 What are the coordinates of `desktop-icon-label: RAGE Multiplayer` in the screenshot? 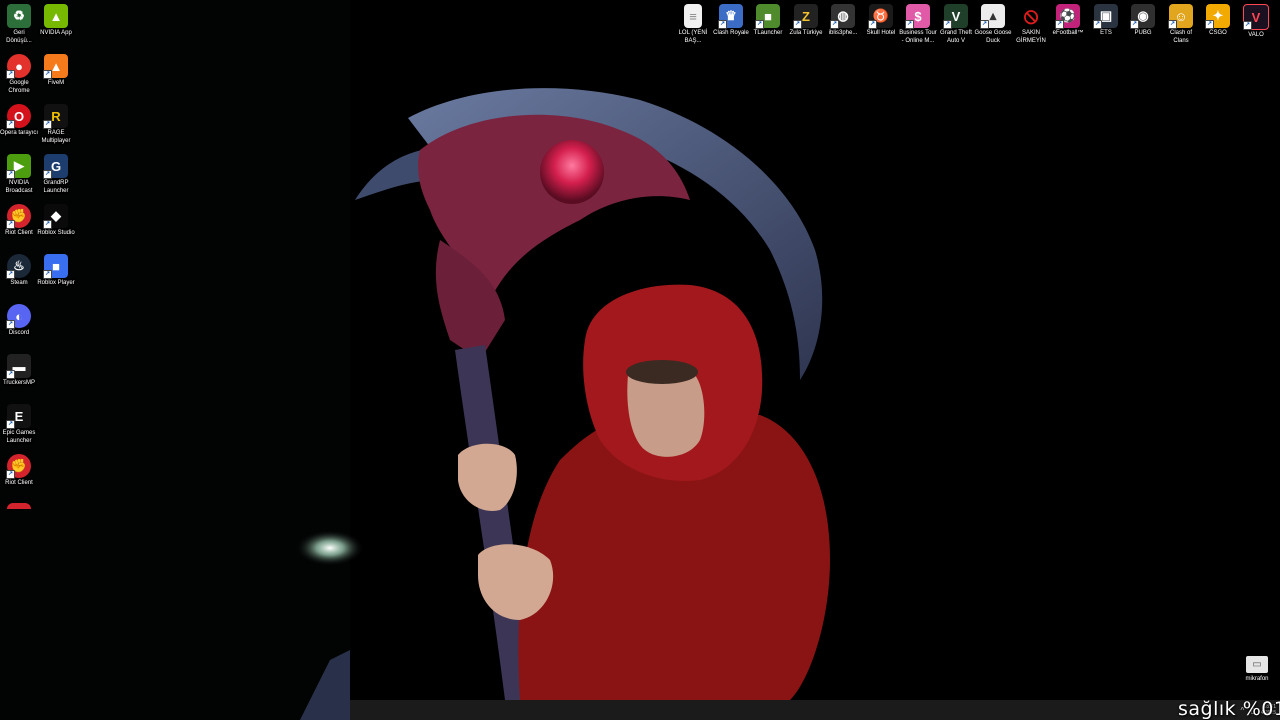 It's located at (56, 137).